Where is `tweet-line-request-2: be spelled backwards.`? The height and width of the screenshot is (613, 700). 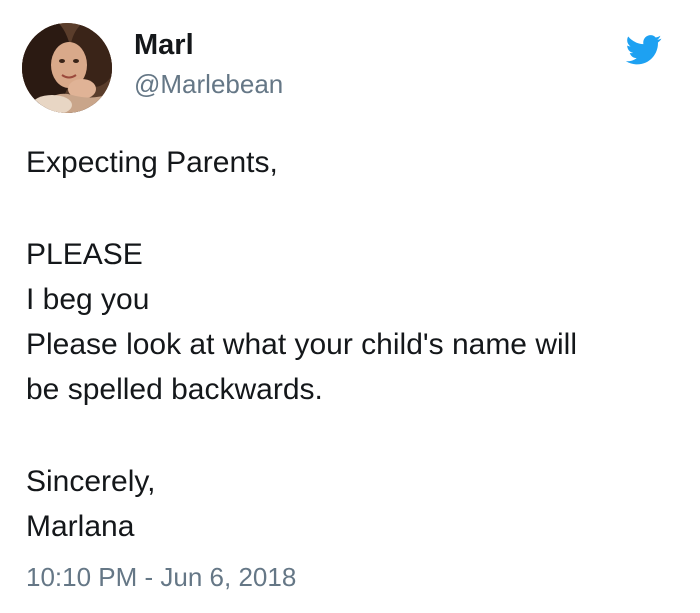
tweet-line-request-2: be spelled backwards. is located at coordinates (174, 389).